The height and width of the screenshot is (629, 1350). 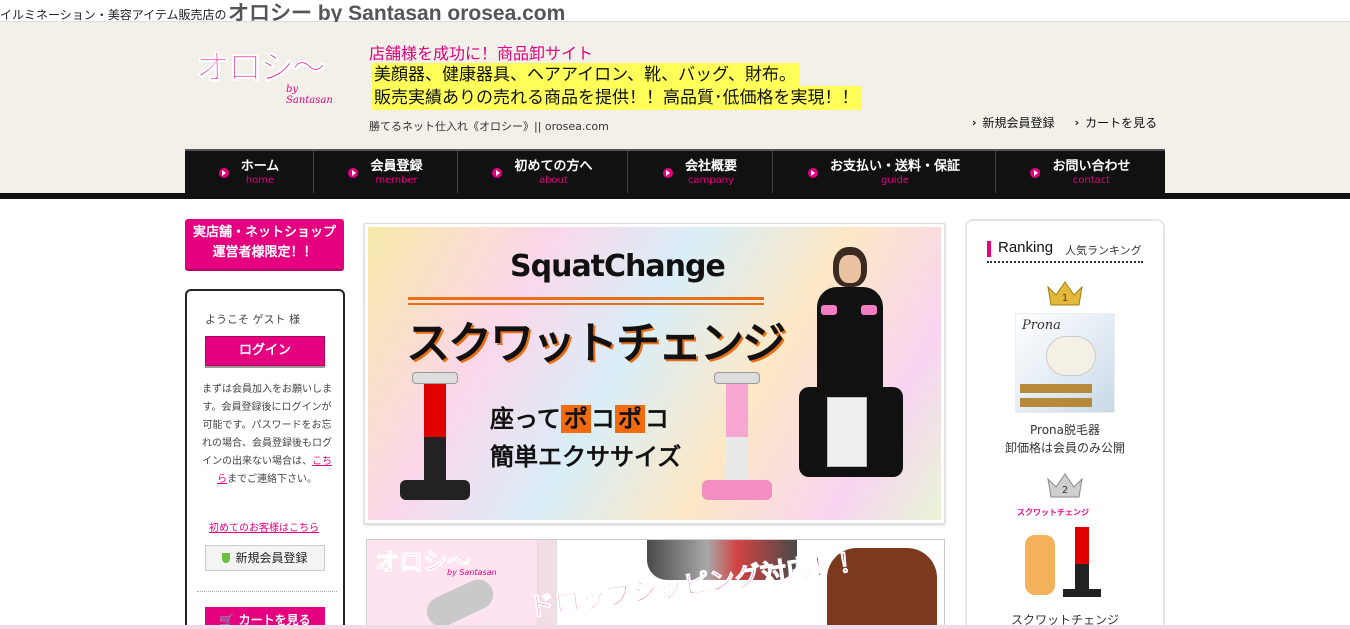 I want to click on gold-crown-icon: 1, so click(x=1065, y=293).